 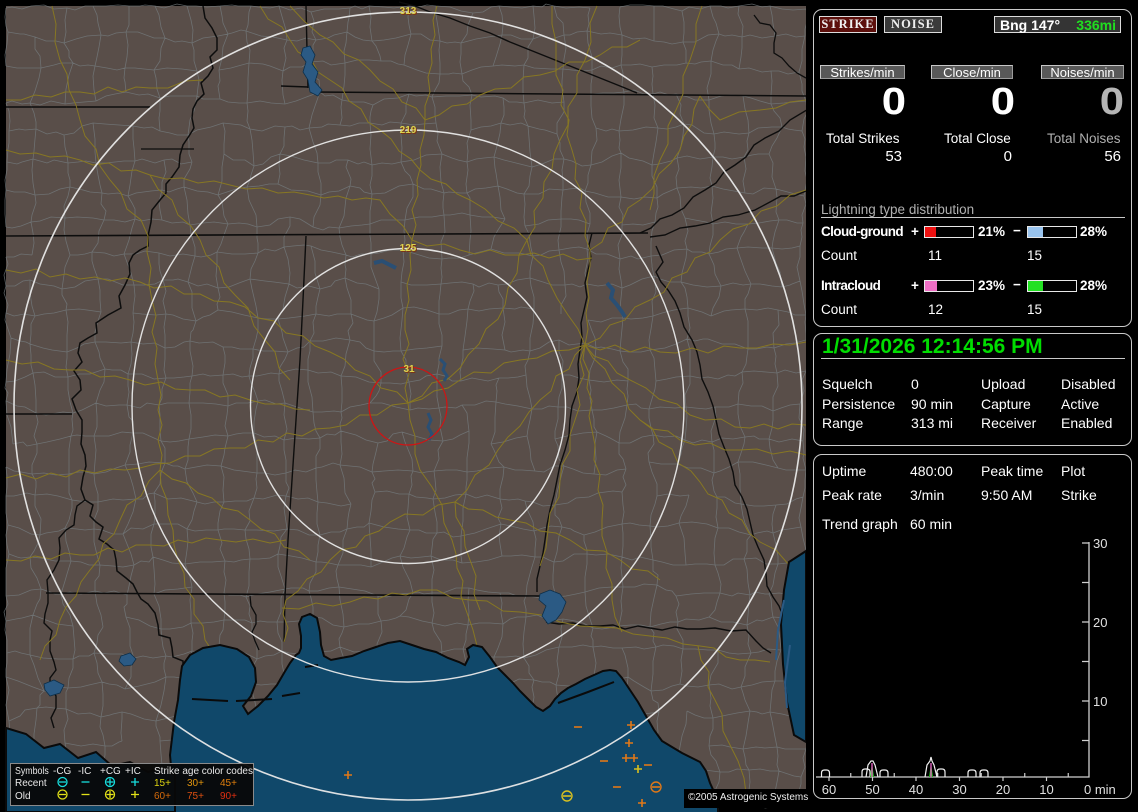 What do you see at coordinates (408, 248) in the screenshot?
I see `svg-text: 125` at bounding box center [408, 248].